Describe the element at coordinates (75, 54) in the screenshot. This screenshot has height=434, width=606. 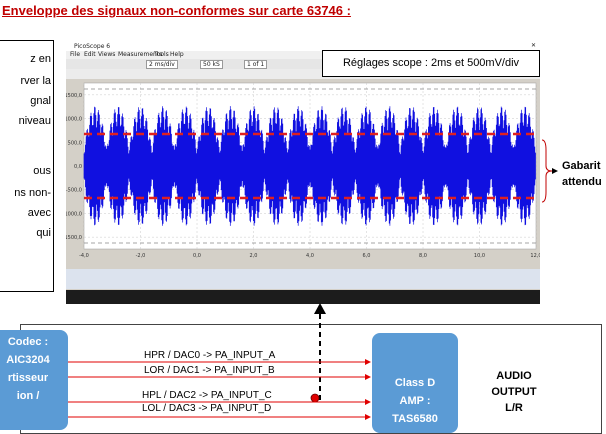
I see `menu-file: File` at that location.